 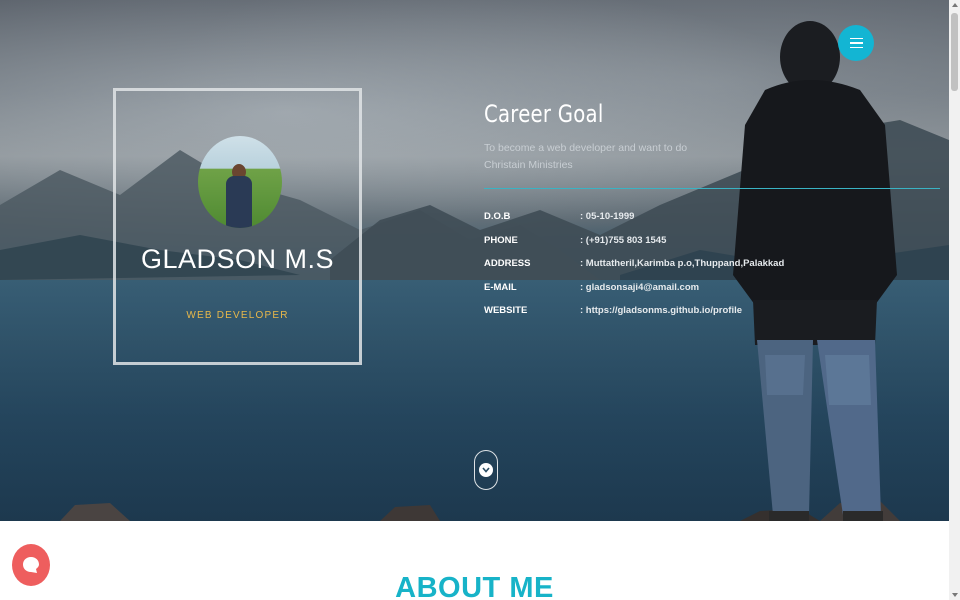 I want to click on info-key: E-MAIL, so click(x=500, y=287).